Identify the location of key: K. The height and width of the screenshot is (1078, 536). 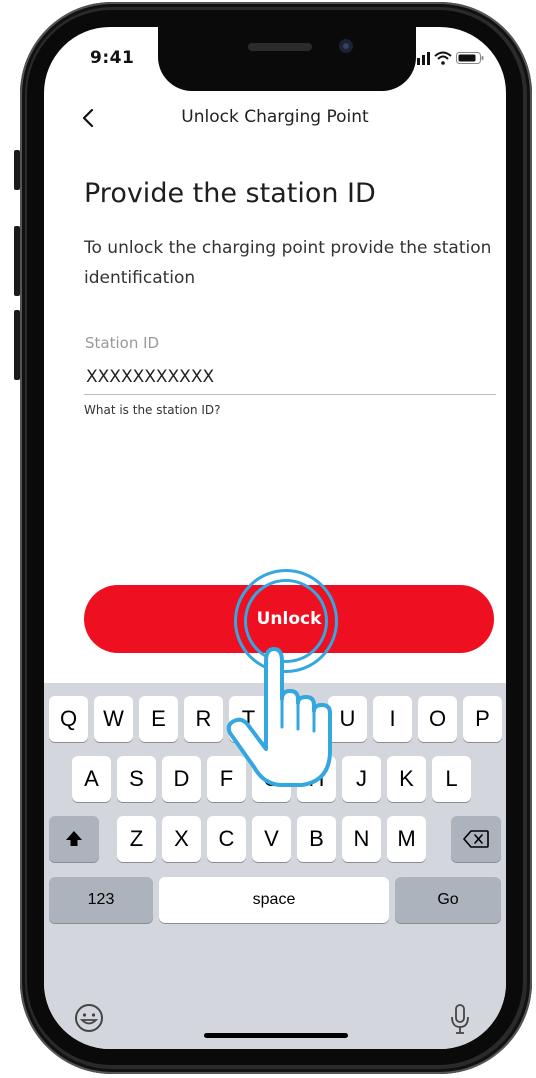
(406, 779).